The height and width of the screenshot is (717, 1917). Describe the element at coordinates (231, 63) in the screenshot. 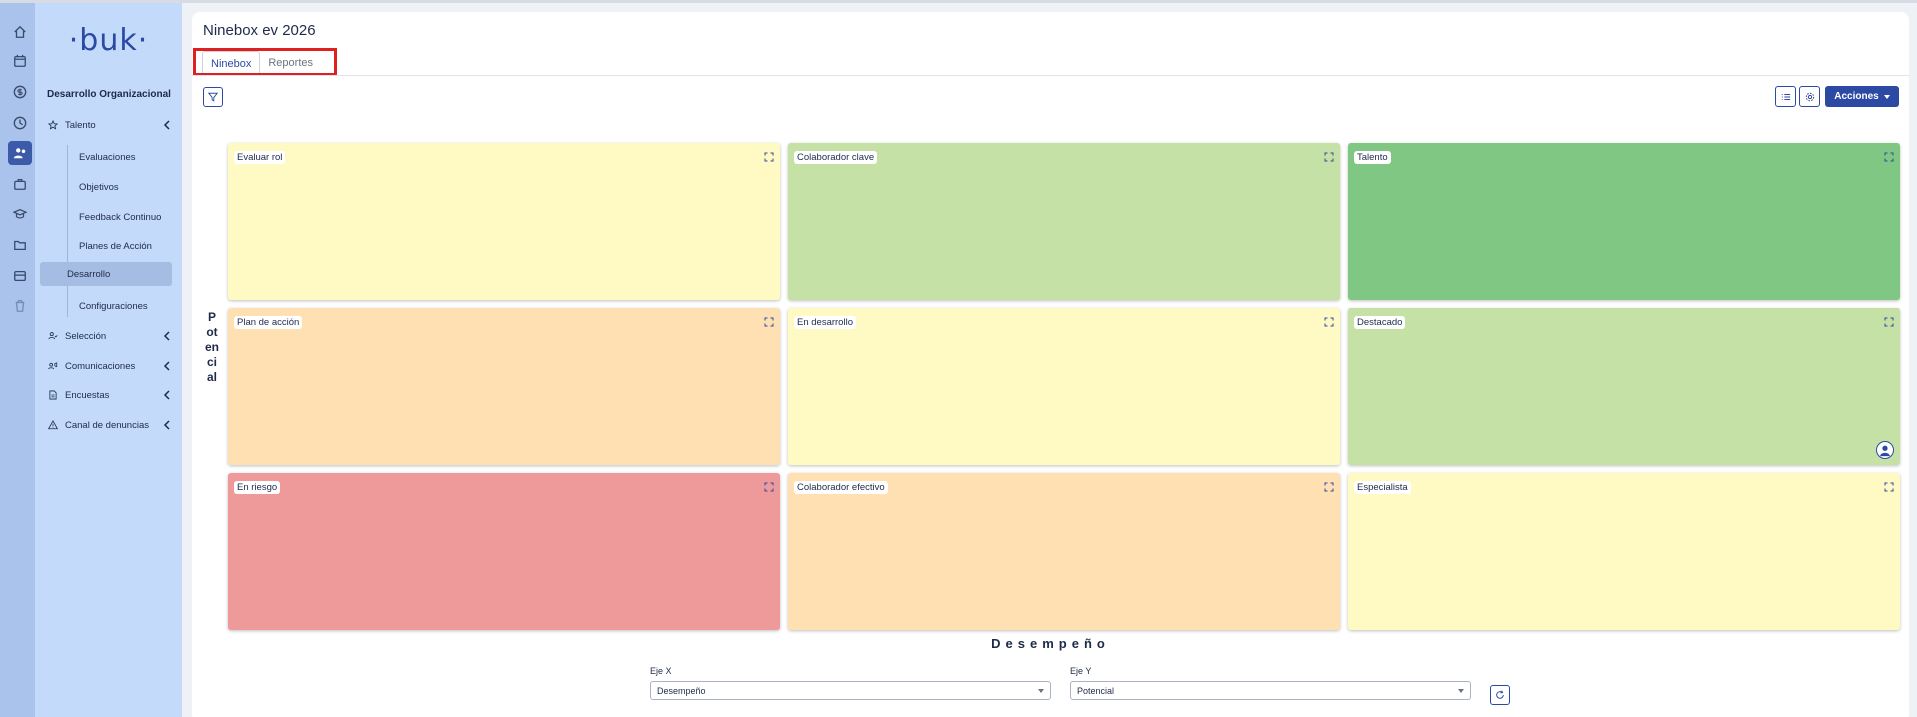

I see `tab-ninebox: Ninebox` at that location.